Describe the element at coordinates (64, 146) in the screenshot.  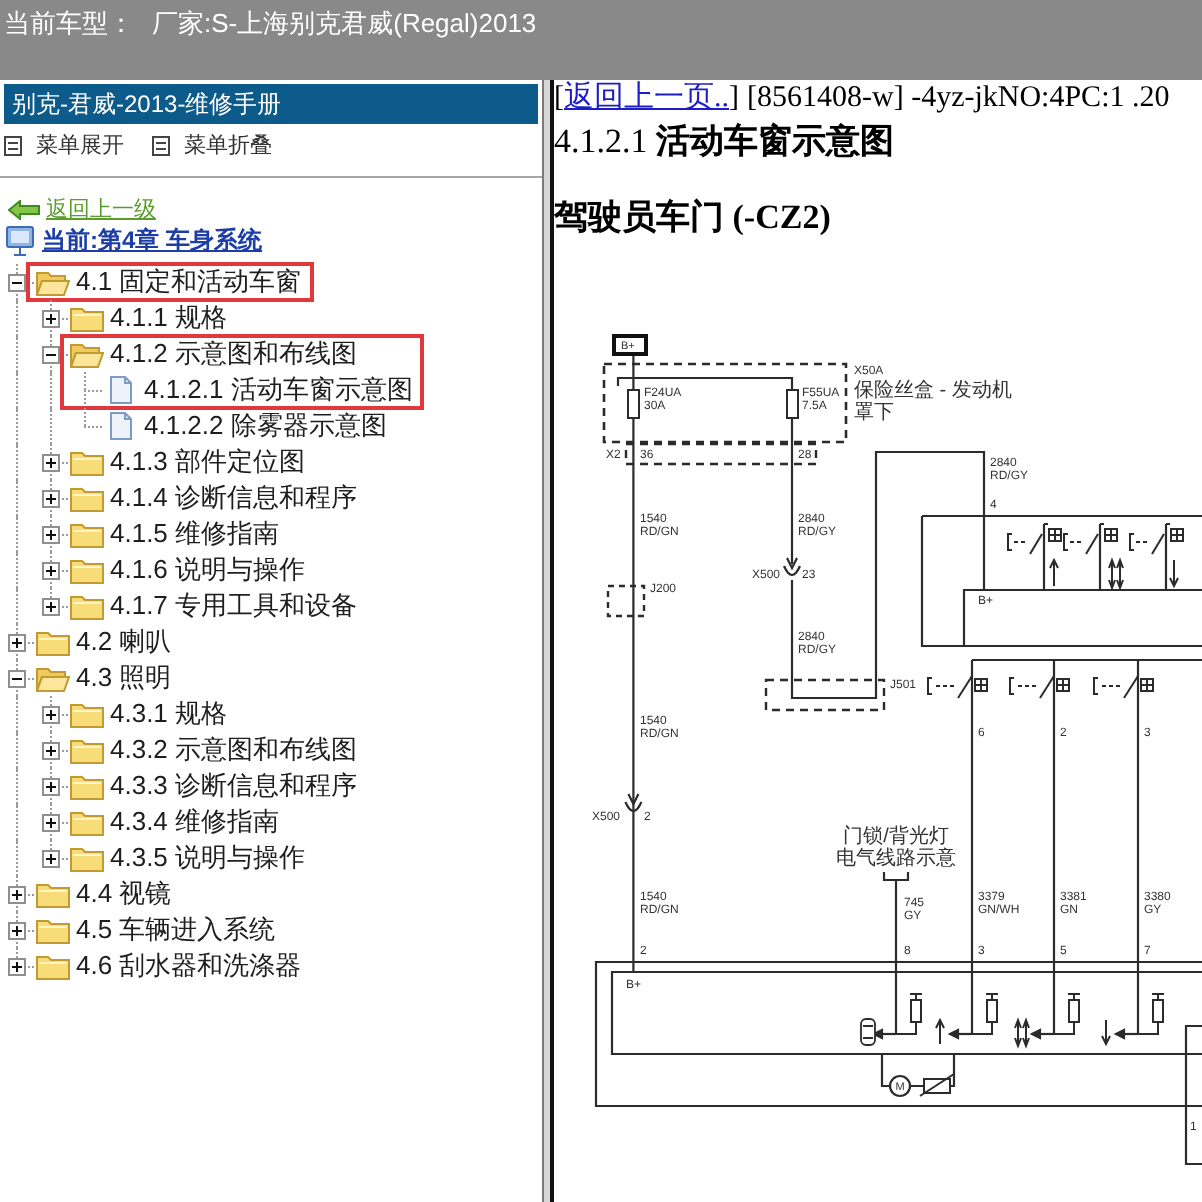
I see `menu-toggle-button: 菜单展开` at that location.